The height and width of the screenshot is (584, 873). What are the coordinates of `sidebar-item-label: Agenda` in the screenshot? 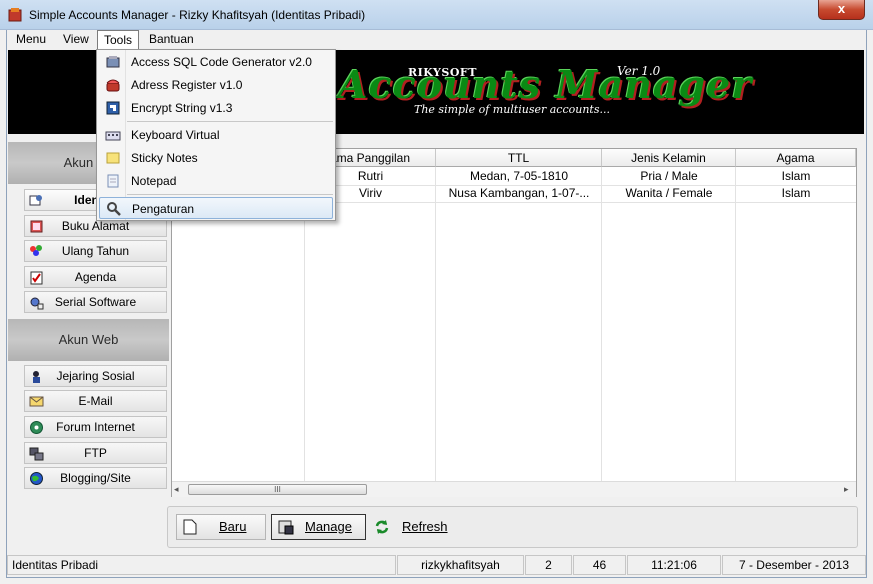 It's located at (95, 277).